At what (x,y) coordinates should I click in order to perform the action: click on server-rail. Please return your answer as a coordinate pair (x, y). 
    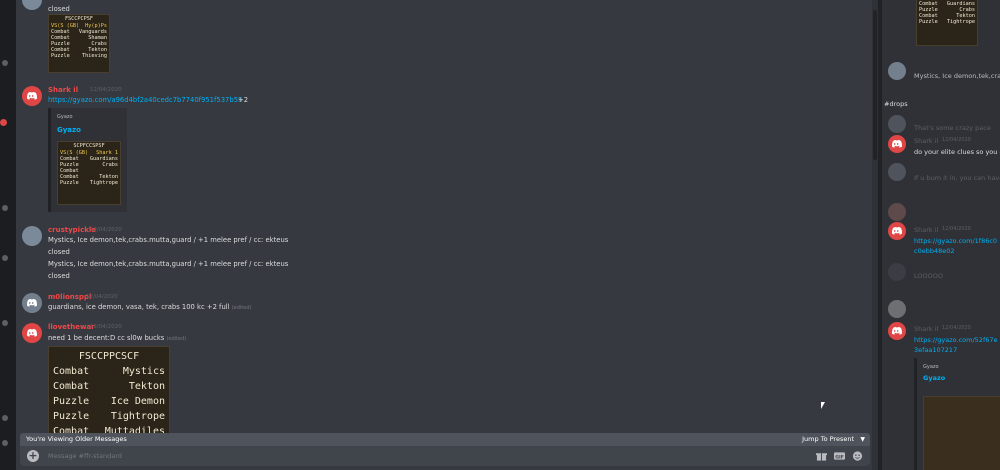
    Looking at the image, I should click on (8, 235).